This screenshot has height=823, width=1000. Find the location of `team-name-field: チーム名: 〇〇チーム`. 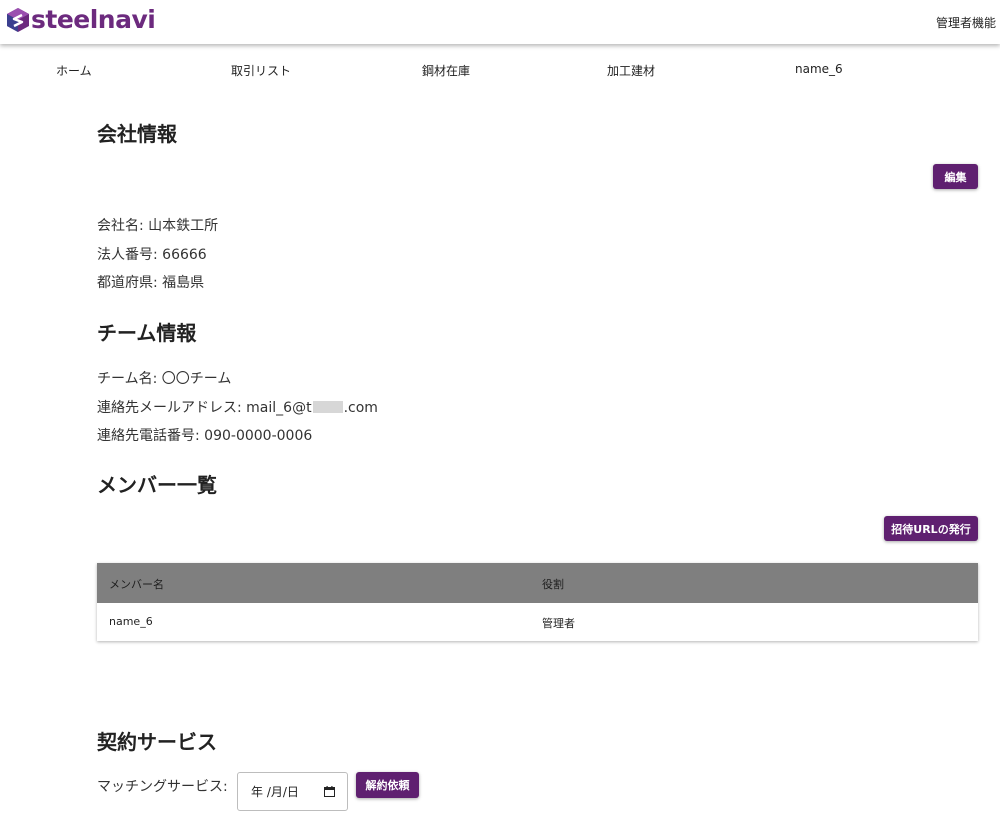

team-name-field: チーム名: 〇〇チーム is located at coordinates (164, 378).